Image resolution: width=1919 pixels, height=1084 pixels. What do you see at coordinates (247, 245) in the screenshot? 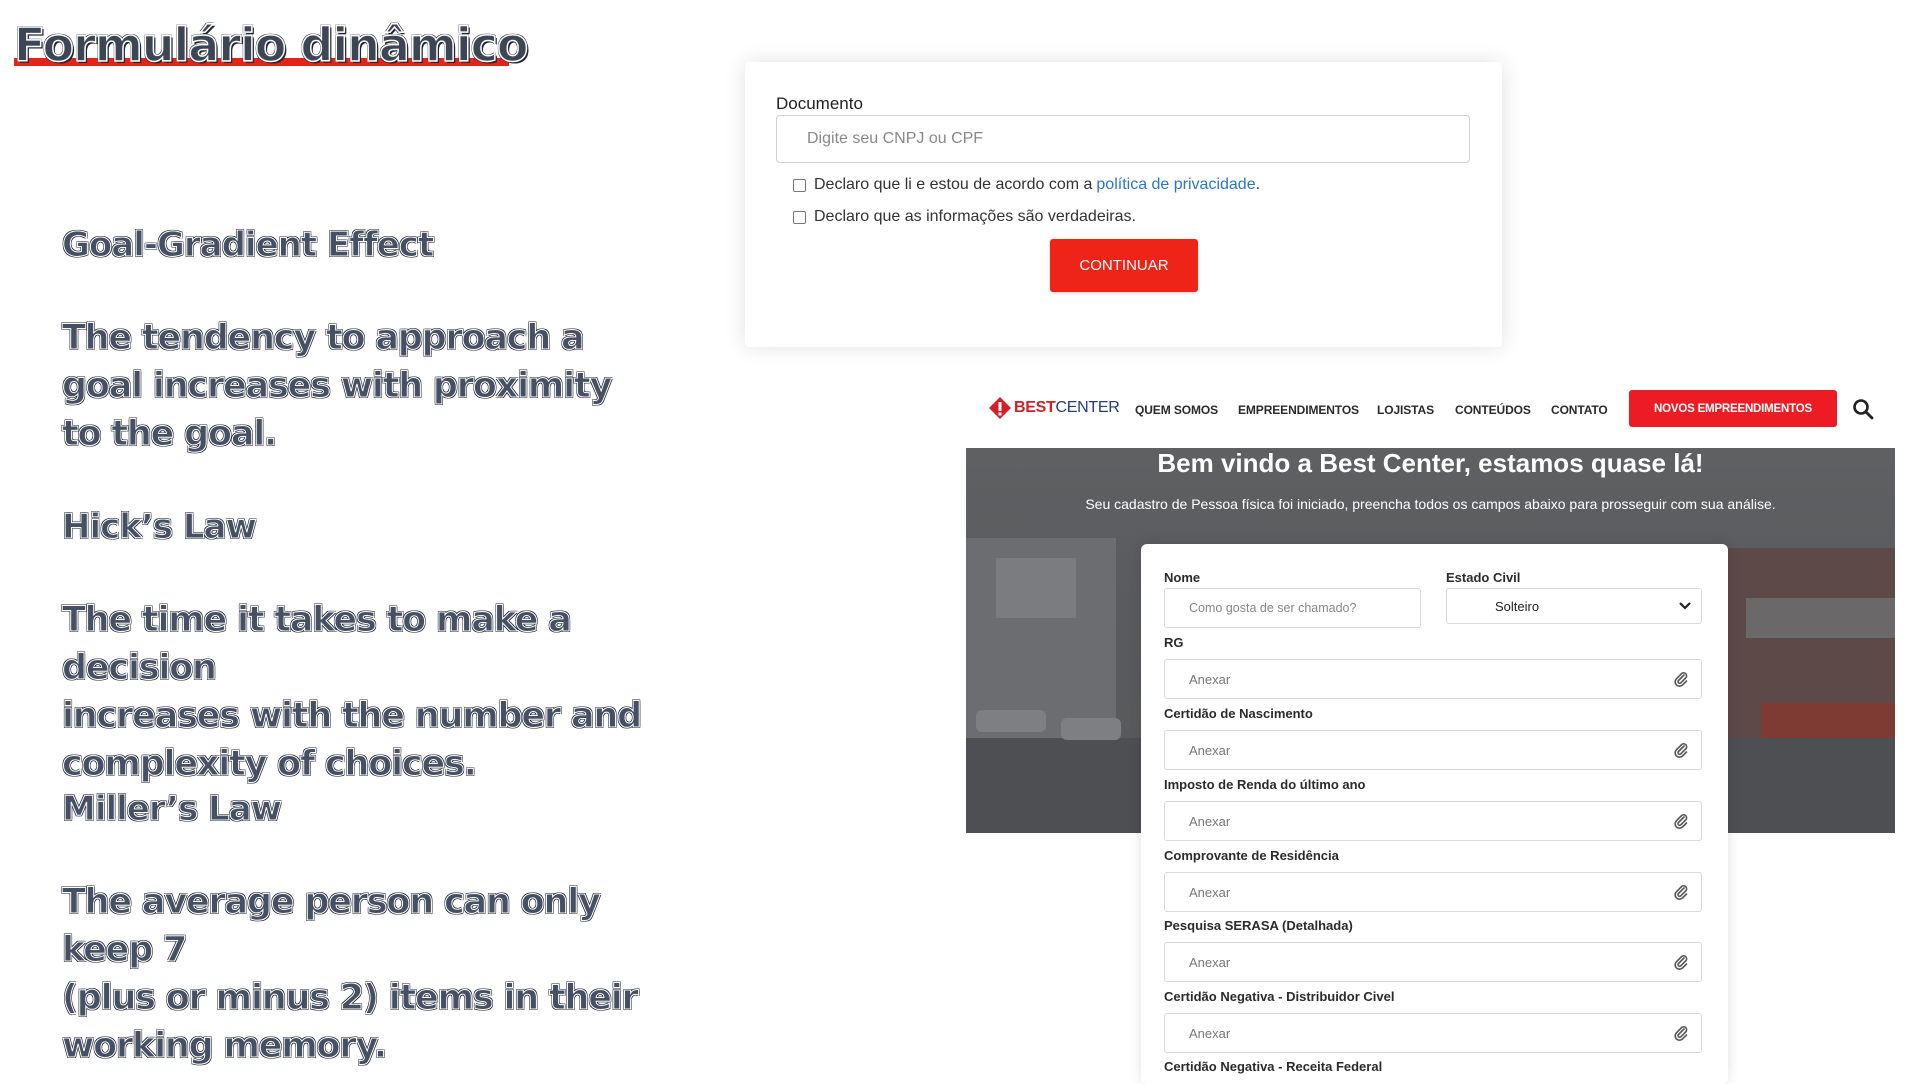
I see `principle-heading: Goal-Gradient Effect` at bounding box center [247, 245].